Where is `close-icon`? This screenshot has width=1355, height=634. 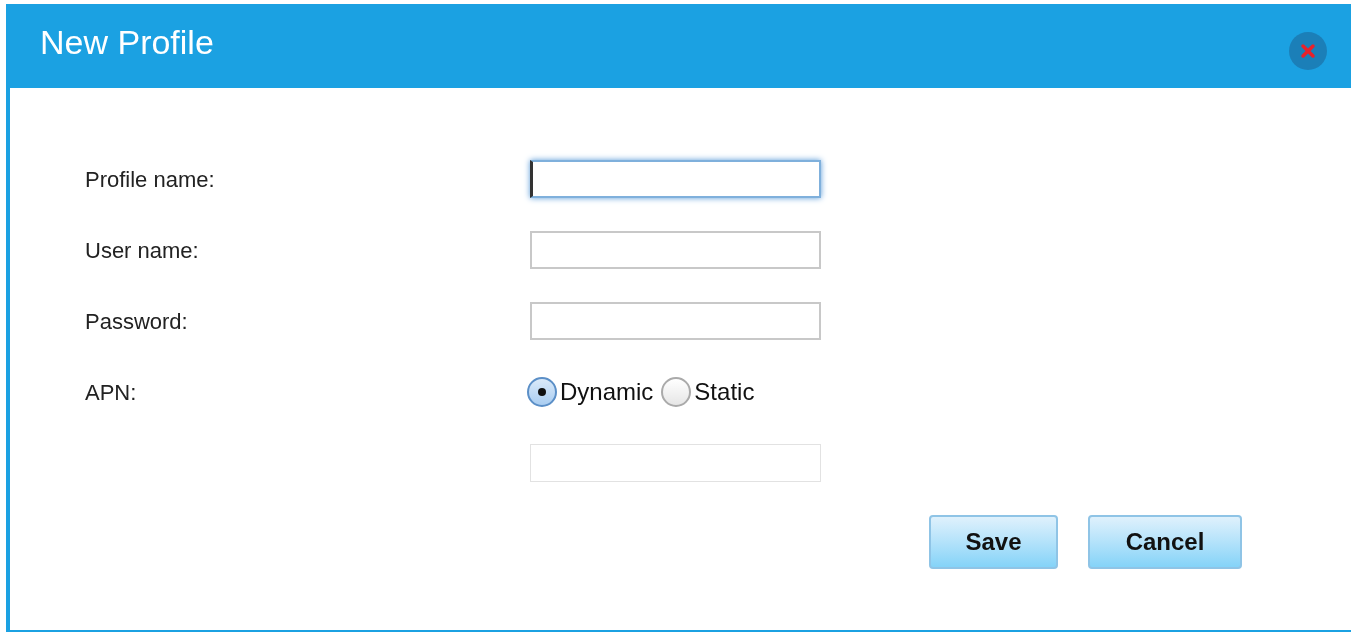 close-icon is located at coordinates (1308, 51).